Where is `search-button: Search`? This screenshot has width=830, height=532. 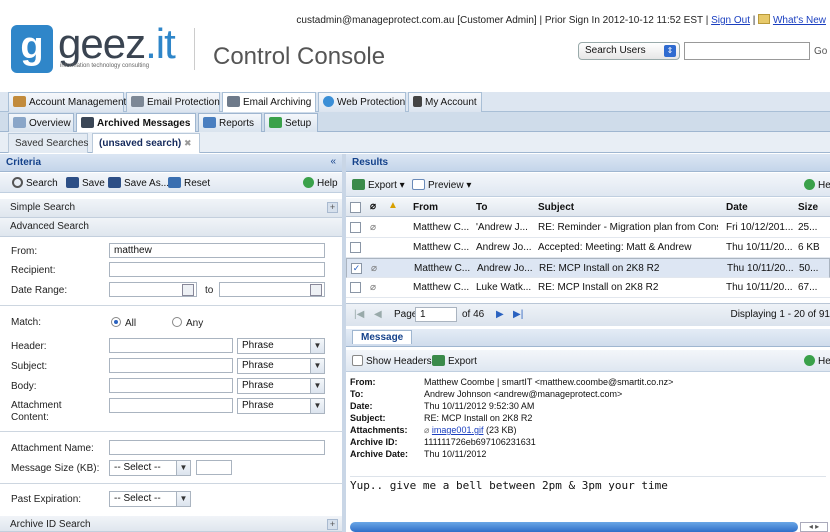
search-button: Search is located at coordinates (35, 183).